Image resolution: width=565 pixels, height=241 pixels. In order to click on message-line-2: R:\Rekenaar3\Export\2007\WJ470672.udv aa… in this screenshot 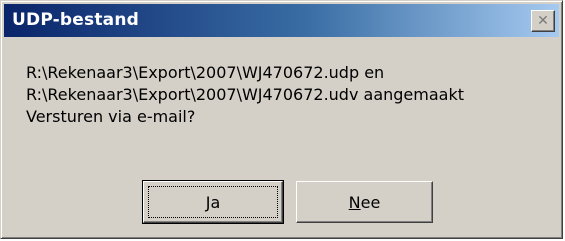, I will do `click(245, 94)`.